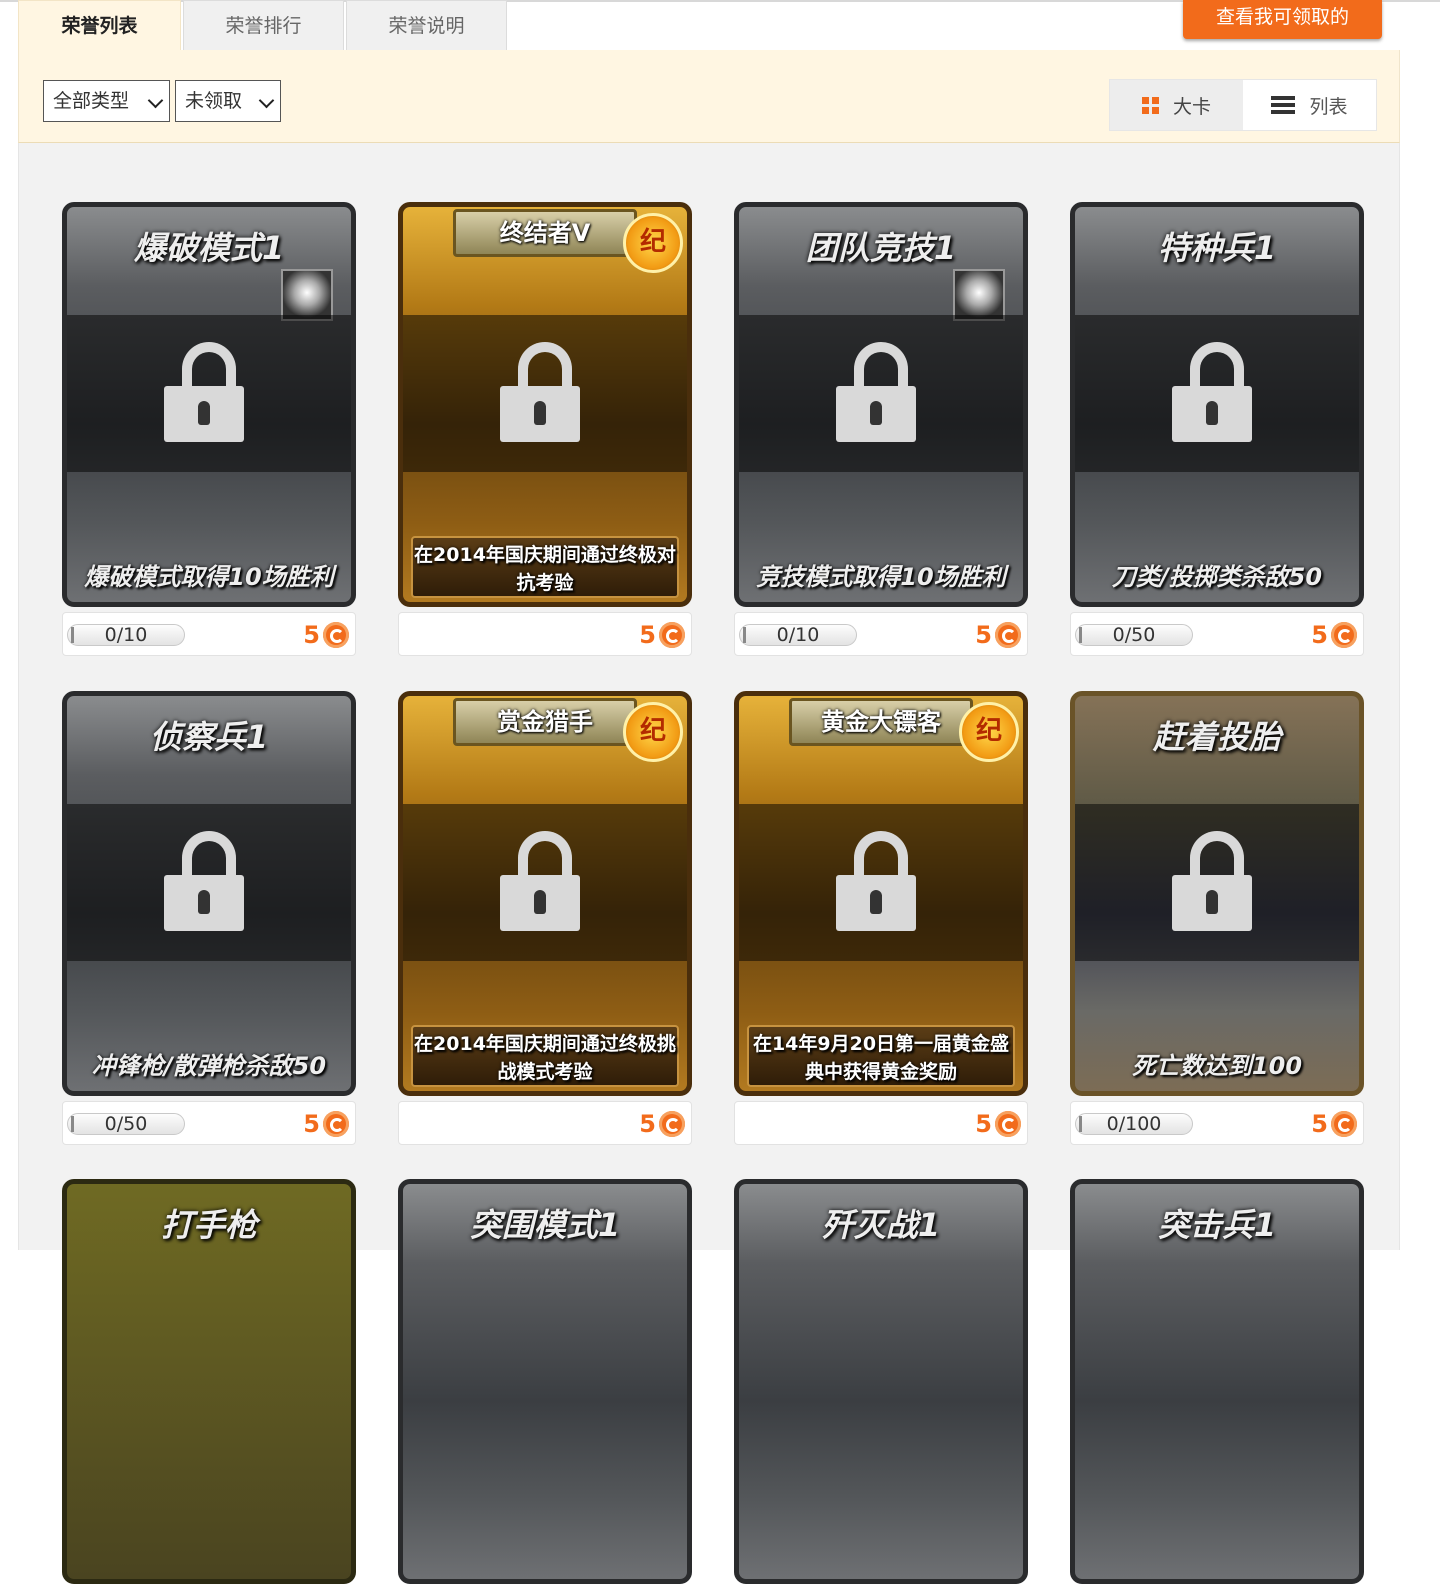 The width and height of the screenshot is (1440, 1584). Describe the element at coordinates (881, 722) in the screenshot. I see `card-title: 黄金大镖客` at that location.